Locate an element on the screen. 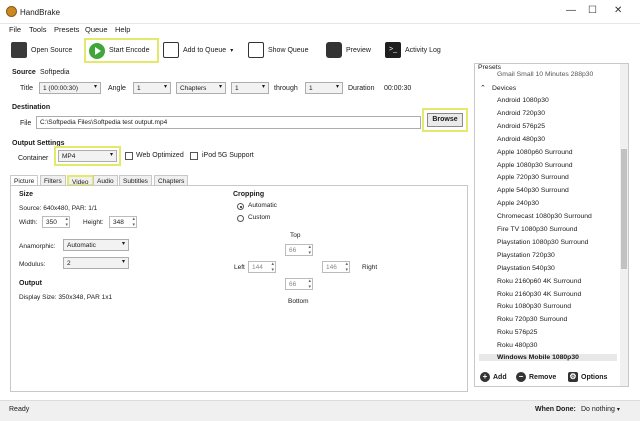 The width and height of the screenshot is (640, 421). modulus-select: 2 ▾ is located at coordinates (96, 263).